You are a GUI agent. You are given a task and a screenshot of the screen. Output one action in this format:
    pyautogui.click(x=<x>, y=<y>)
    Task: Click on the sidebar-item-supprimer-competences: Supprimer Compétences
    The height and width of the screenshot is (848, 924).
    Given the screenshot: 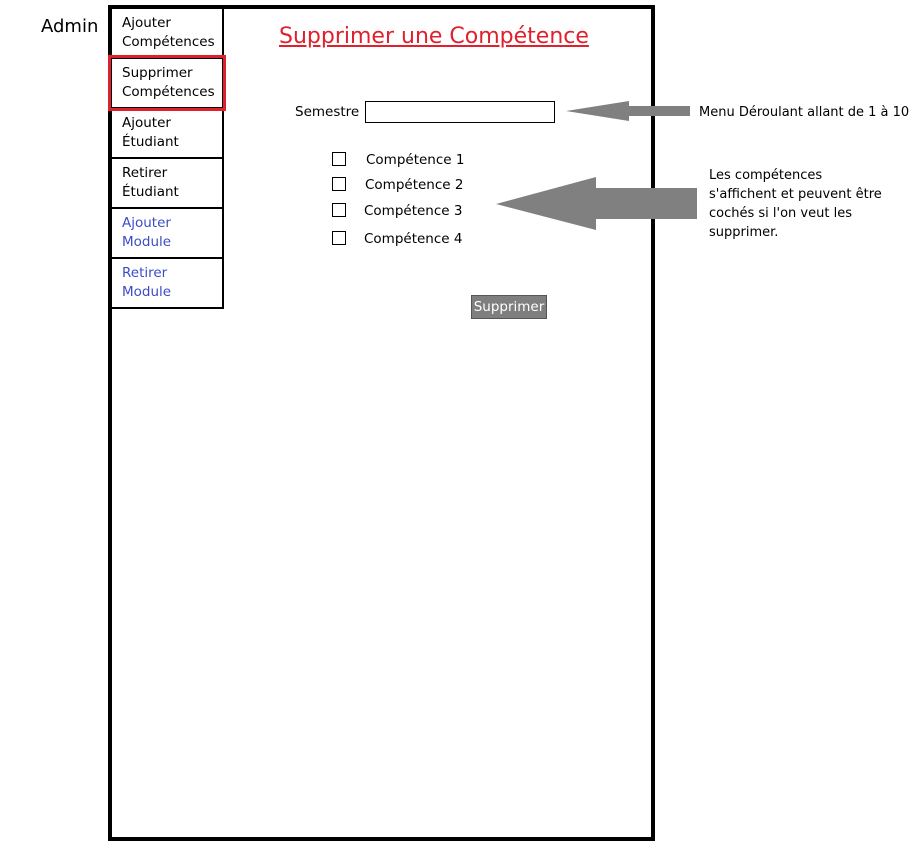 What is the action you would take?
    pyautogui.click(x=167, y=83)
    